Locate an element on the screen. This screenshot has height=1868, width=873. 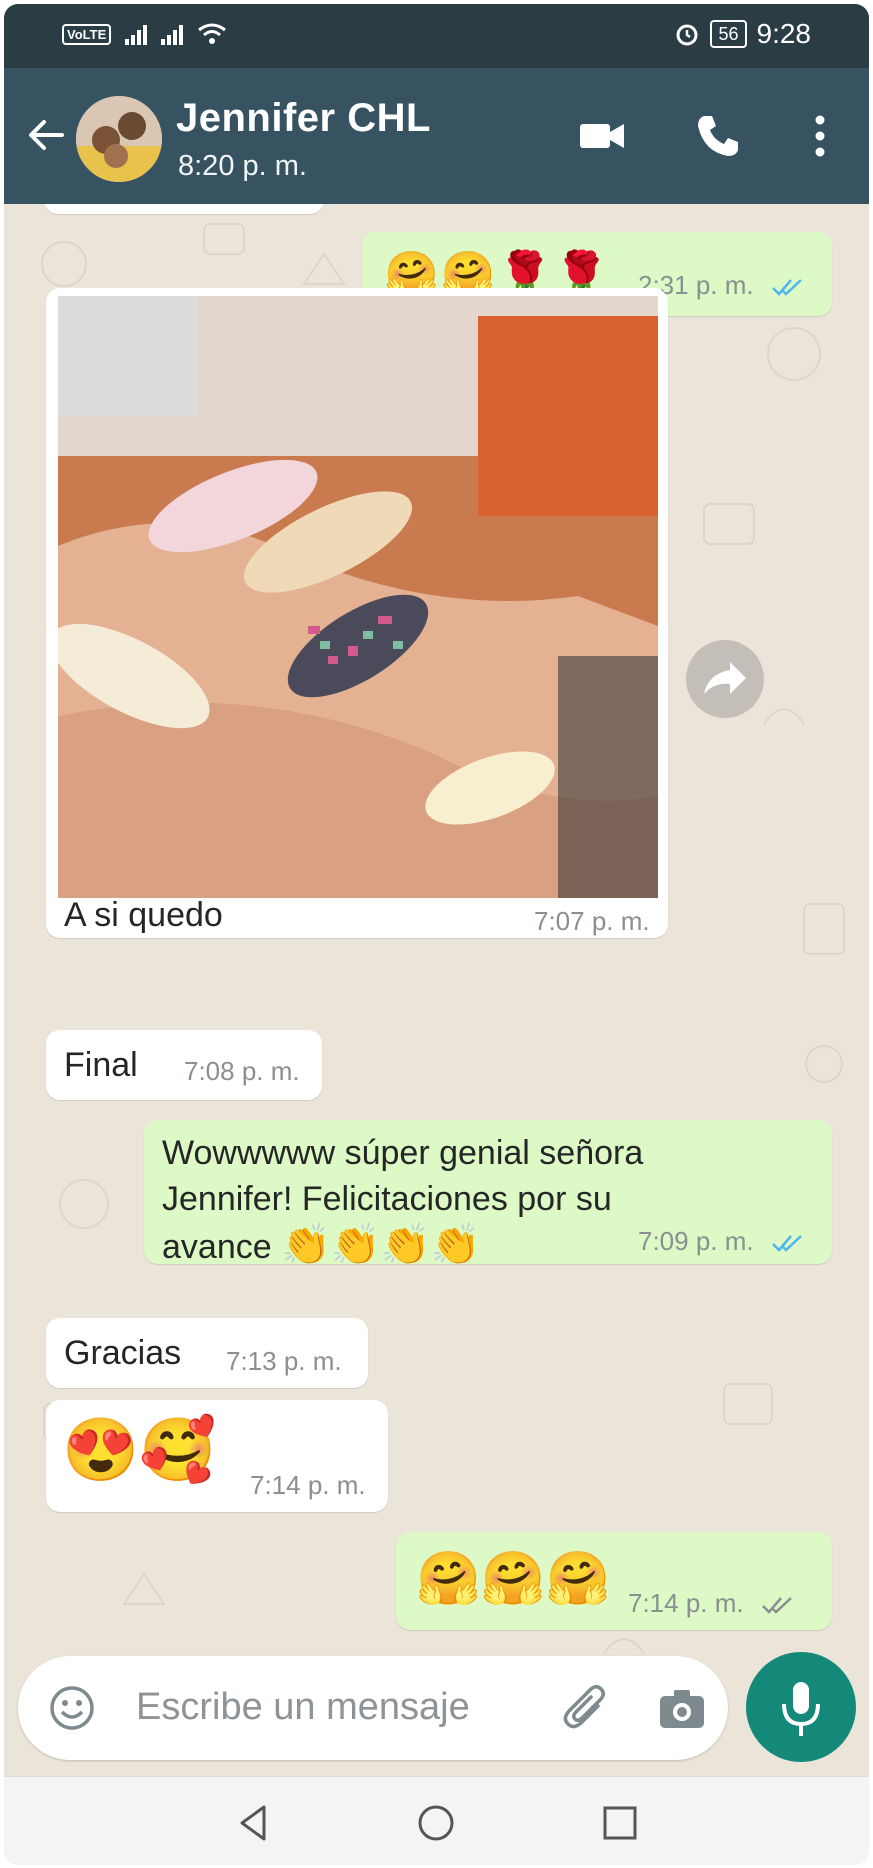
message-text: Final is located at coordinates (101, 1065).